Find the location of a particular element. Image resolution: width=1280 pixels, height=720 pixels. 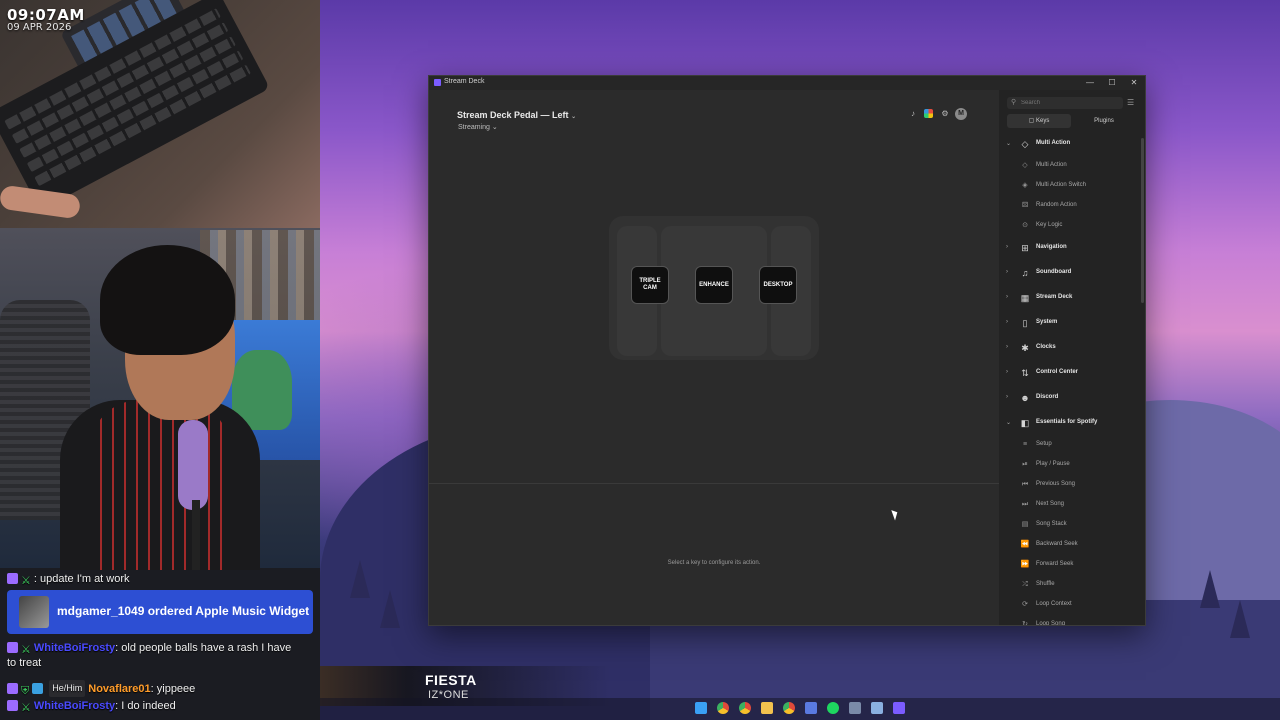

category-multi-action: ⌄ ◇ Multi Action is located at coordinates (1069, 144).